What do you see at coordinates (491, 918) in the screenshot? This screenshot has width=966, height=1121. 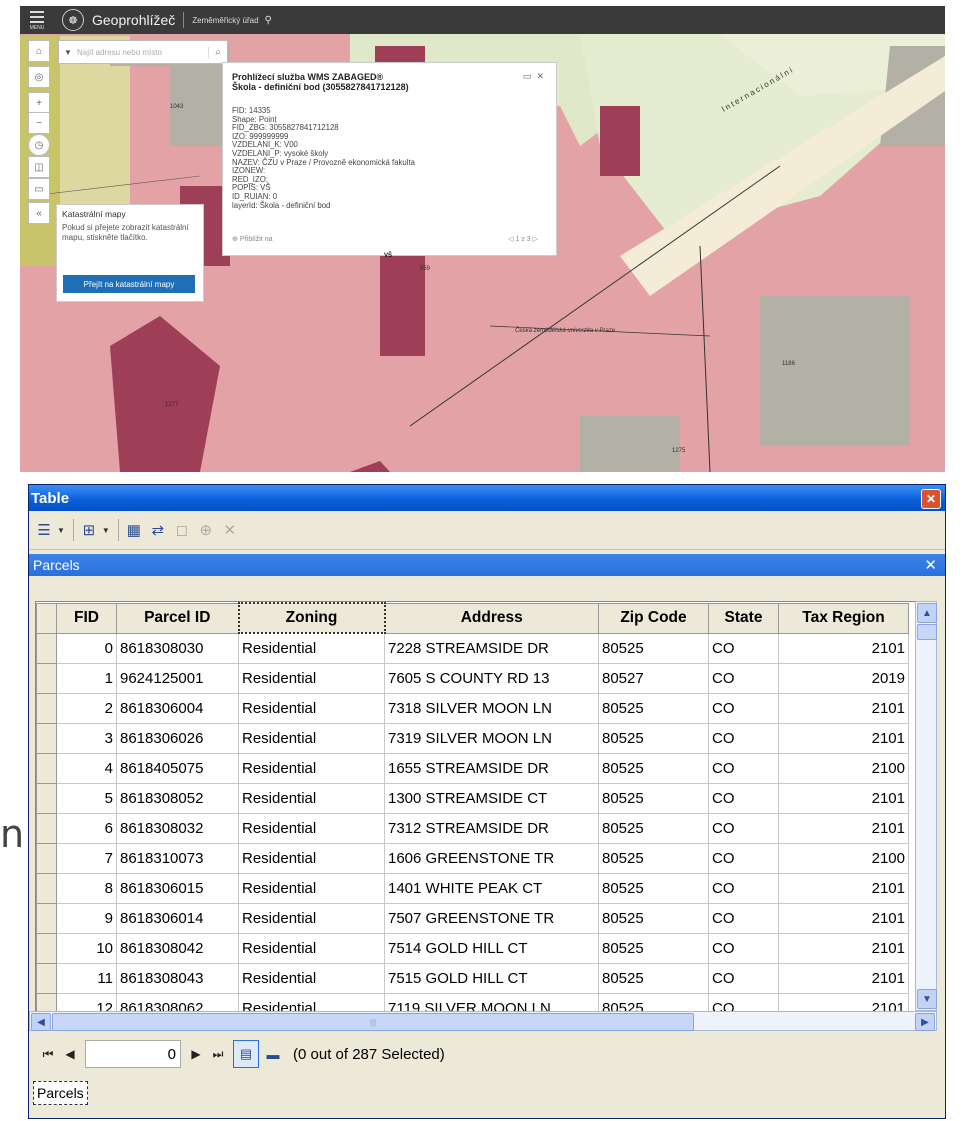 I see `table-cell: 7507 GREENSTONE TR` at bounding box center [491, 918].